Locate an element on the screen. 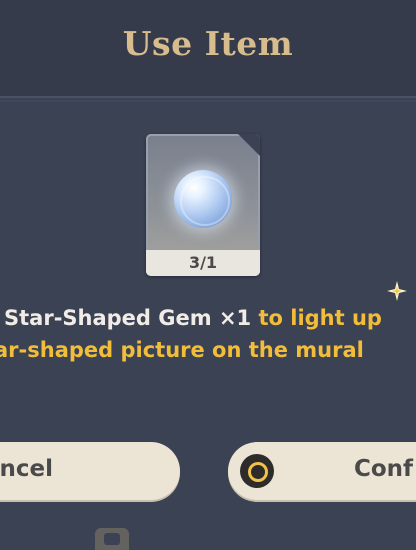 The image size is (416, 550). description-highlight-2: ar-shaped picture on the mural is located at coordinates (182, 350).